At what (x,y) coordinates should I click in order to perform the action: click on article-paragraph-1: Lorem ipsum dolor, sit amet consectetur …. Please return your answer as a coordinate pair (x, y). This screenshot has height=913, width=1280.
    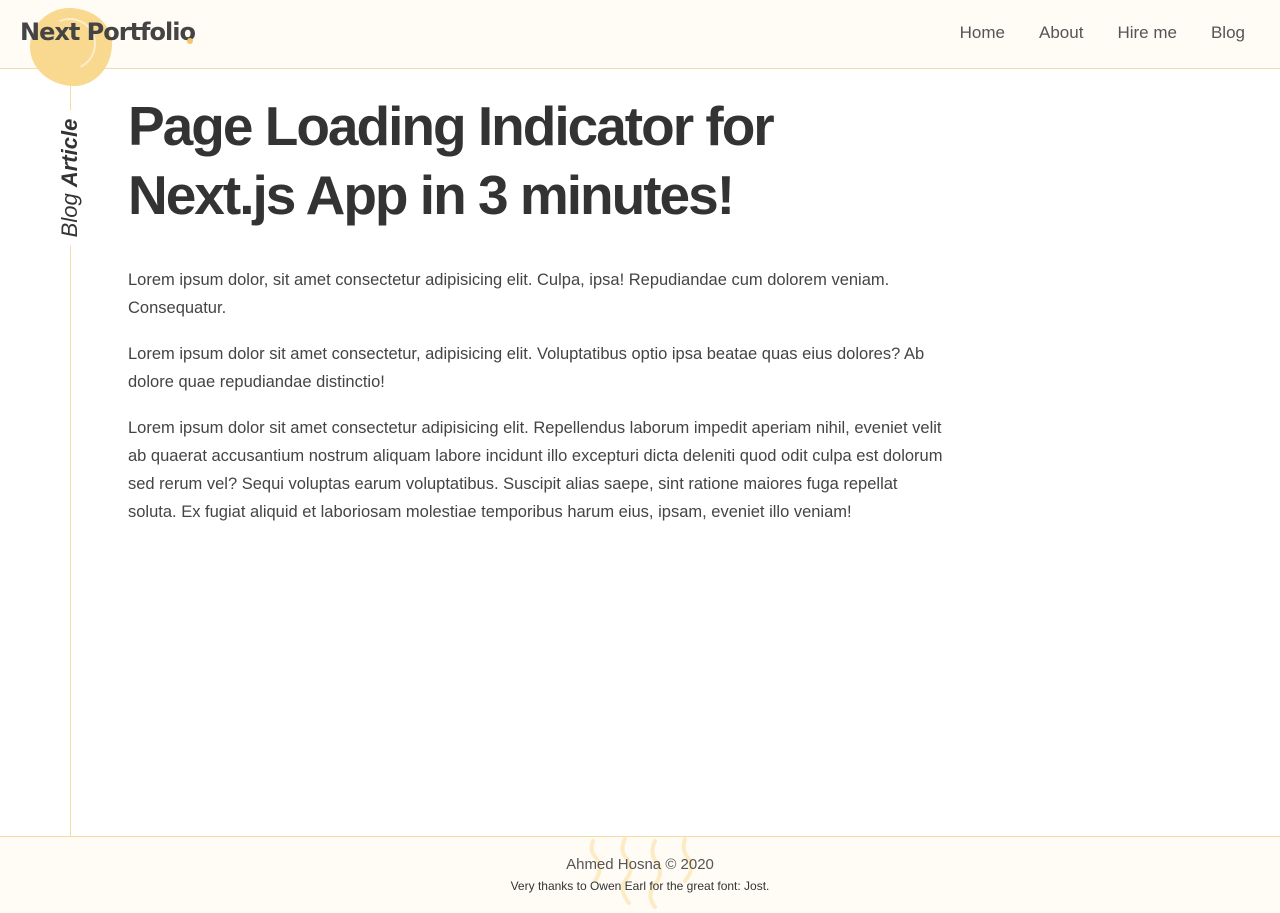
    Looking at the image, I should click on (509, 294).